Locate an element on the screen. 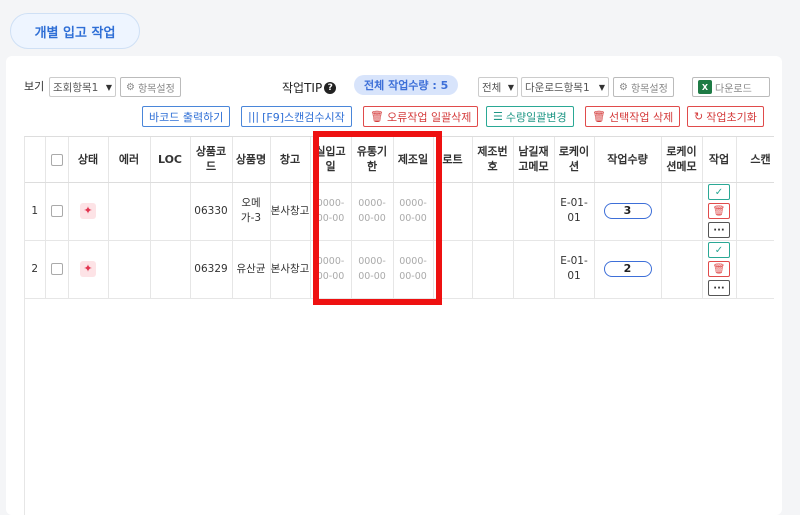 Image resolution: width=800 pixels, height=515 pixels. barcode-print-button: 바코드 출력하기 is located at coordinates (186, 116).